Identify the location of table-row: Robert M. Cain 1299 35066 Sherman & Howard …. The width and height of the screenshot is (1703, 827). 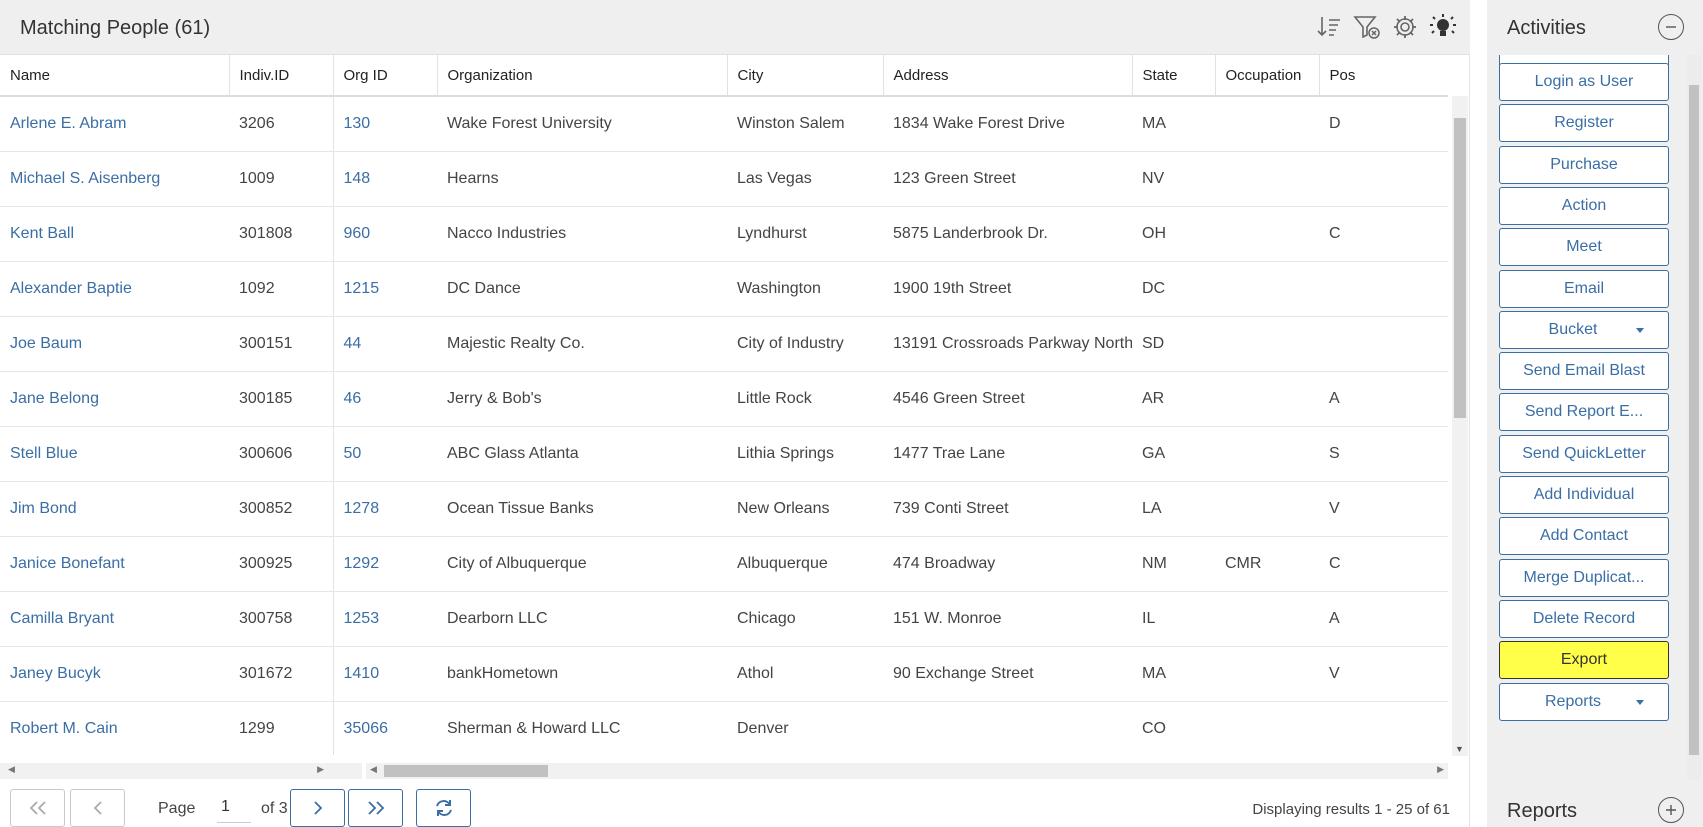
(724, 728).